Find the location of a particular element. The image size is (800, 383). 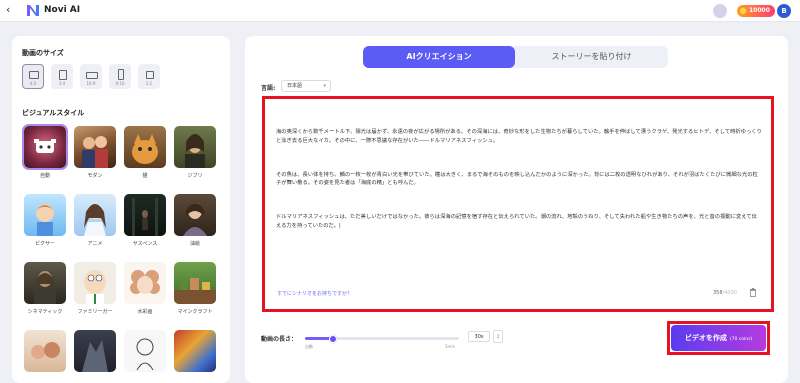

app-title: Novi AI is located at coordinates (62, 10).